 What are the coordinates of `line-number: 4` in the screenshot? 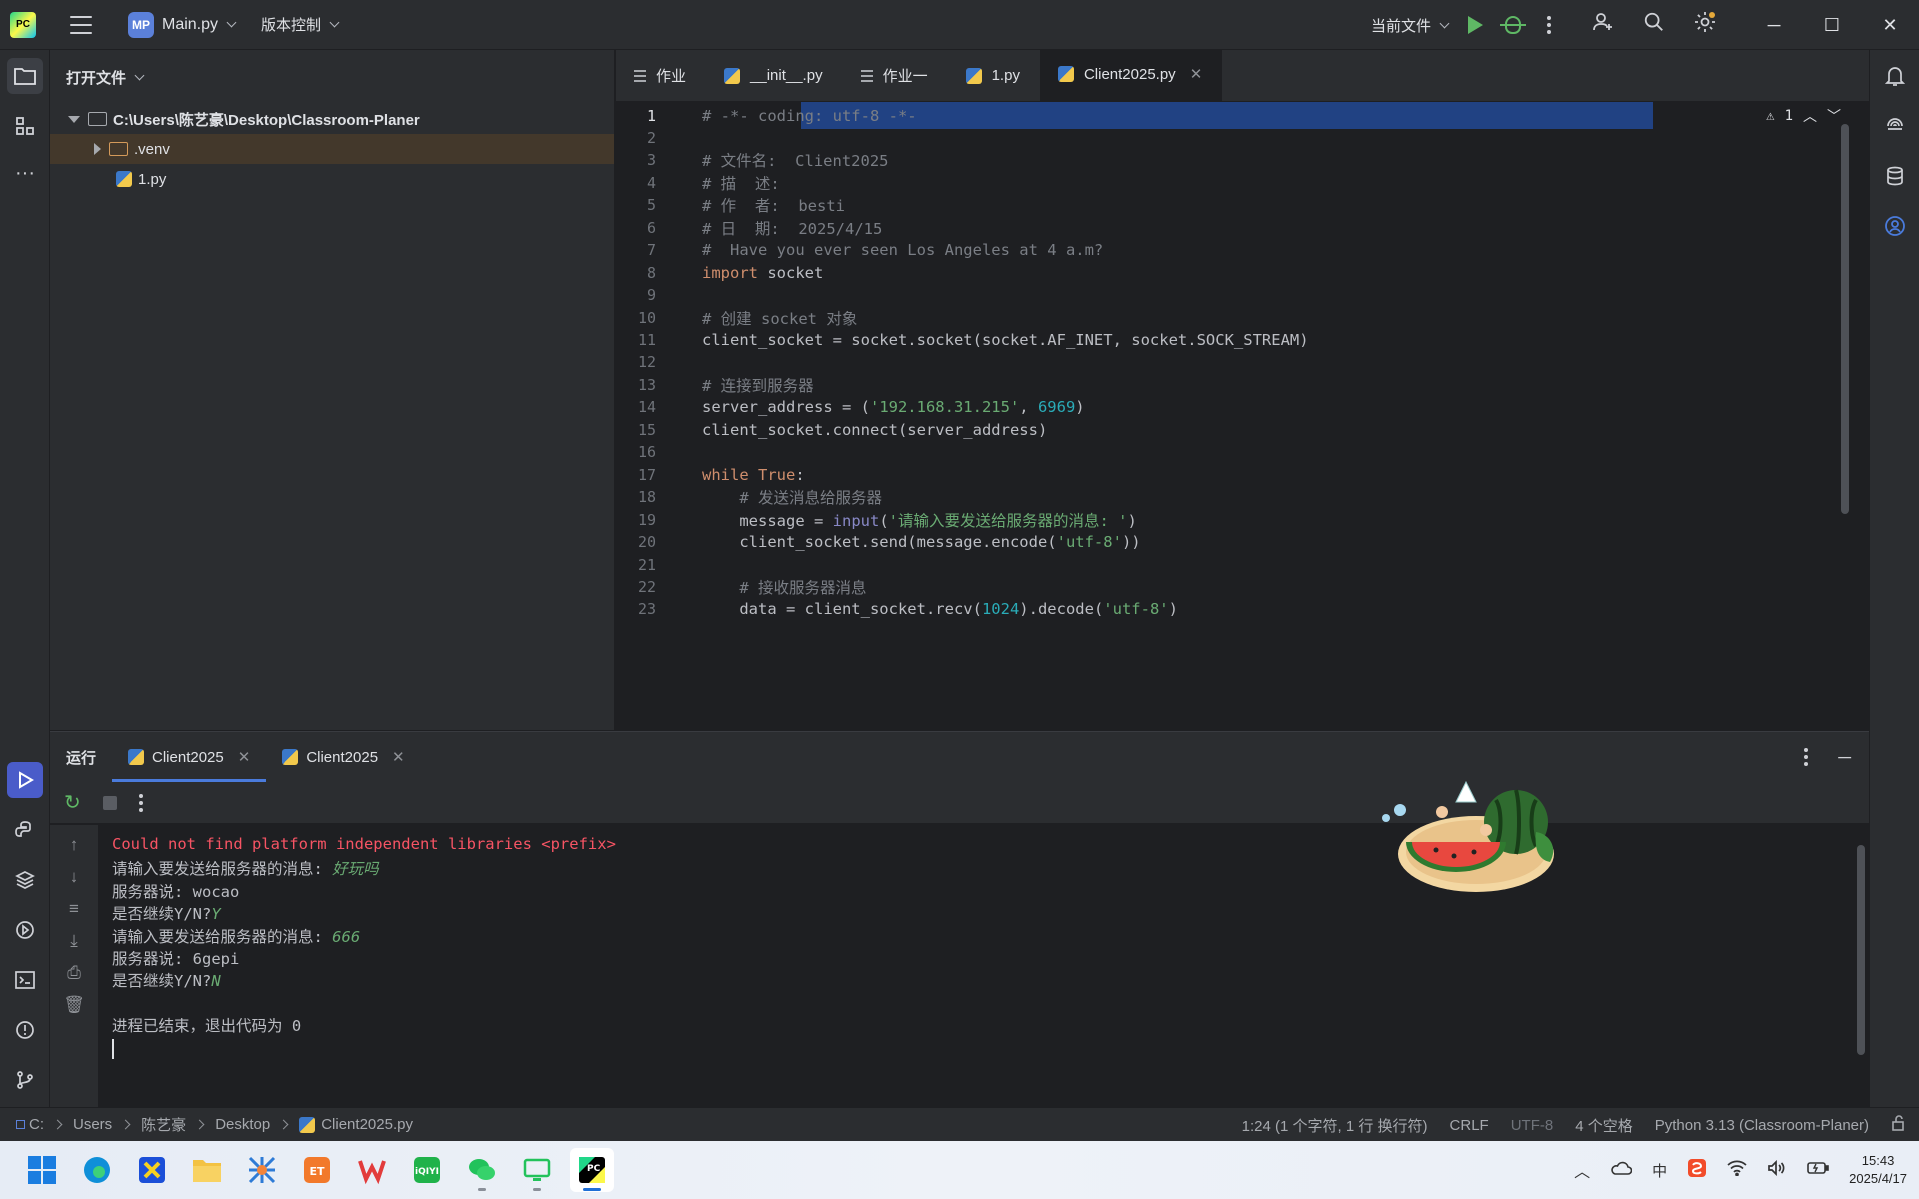 It's located at (651, 182).